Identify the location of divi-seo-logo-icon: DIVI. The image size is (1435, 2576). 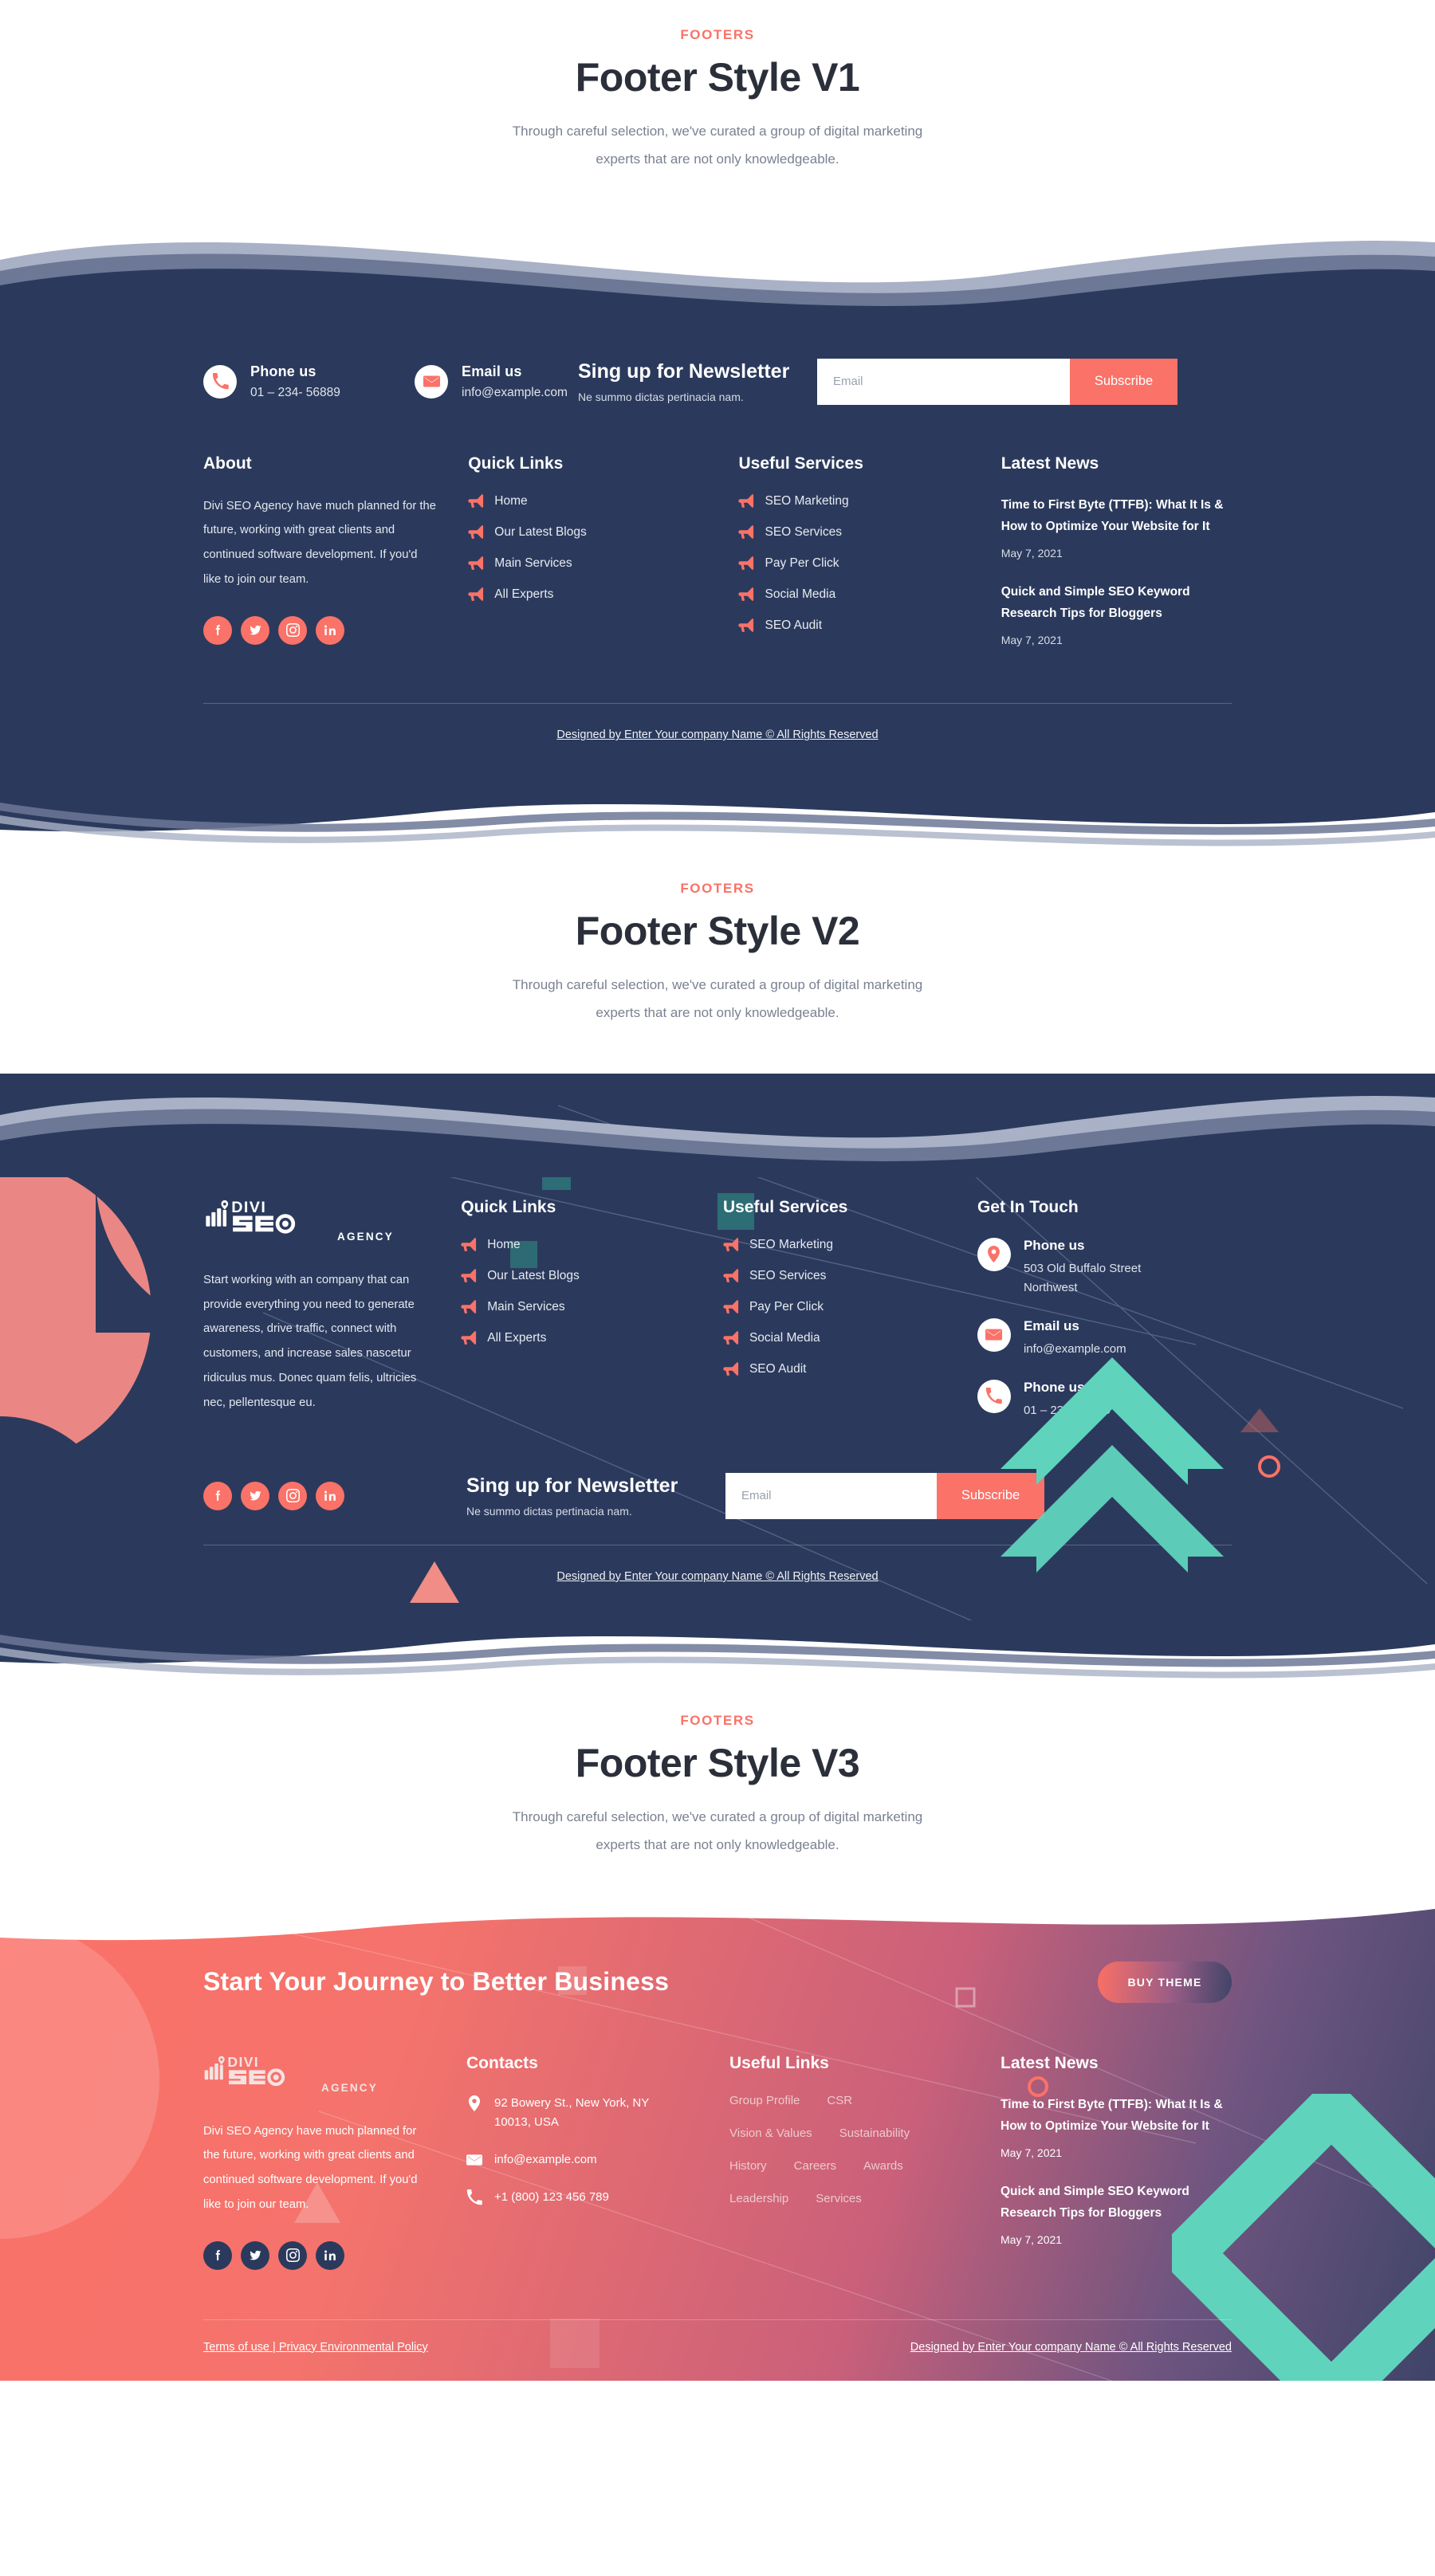
(251, 1216).